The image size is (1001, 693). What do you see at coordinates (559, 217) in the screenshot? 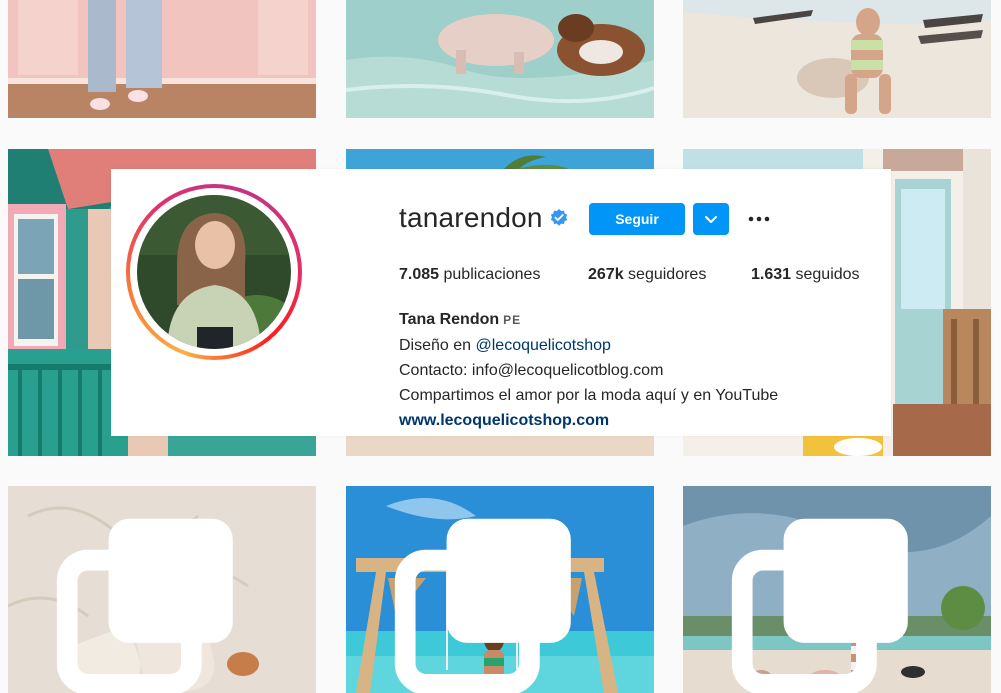
I see `verified-badge-icon` at bounding box center [559, 217].